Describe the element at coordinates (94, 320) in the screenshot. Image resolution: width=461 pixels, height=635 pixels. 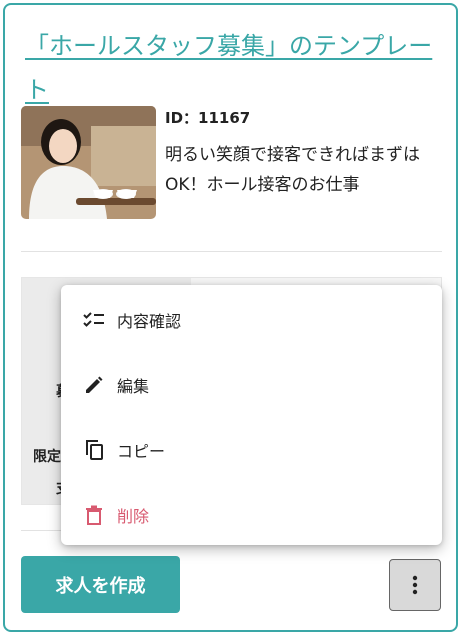
I see `checklist-icon` at that location.